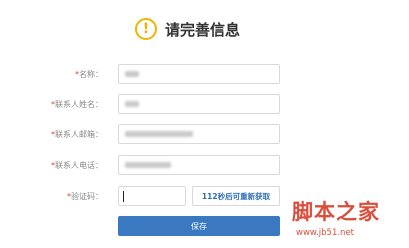  Describe the element at coordinates (199, 74) in the screenshot. I see `name-input` at that location.